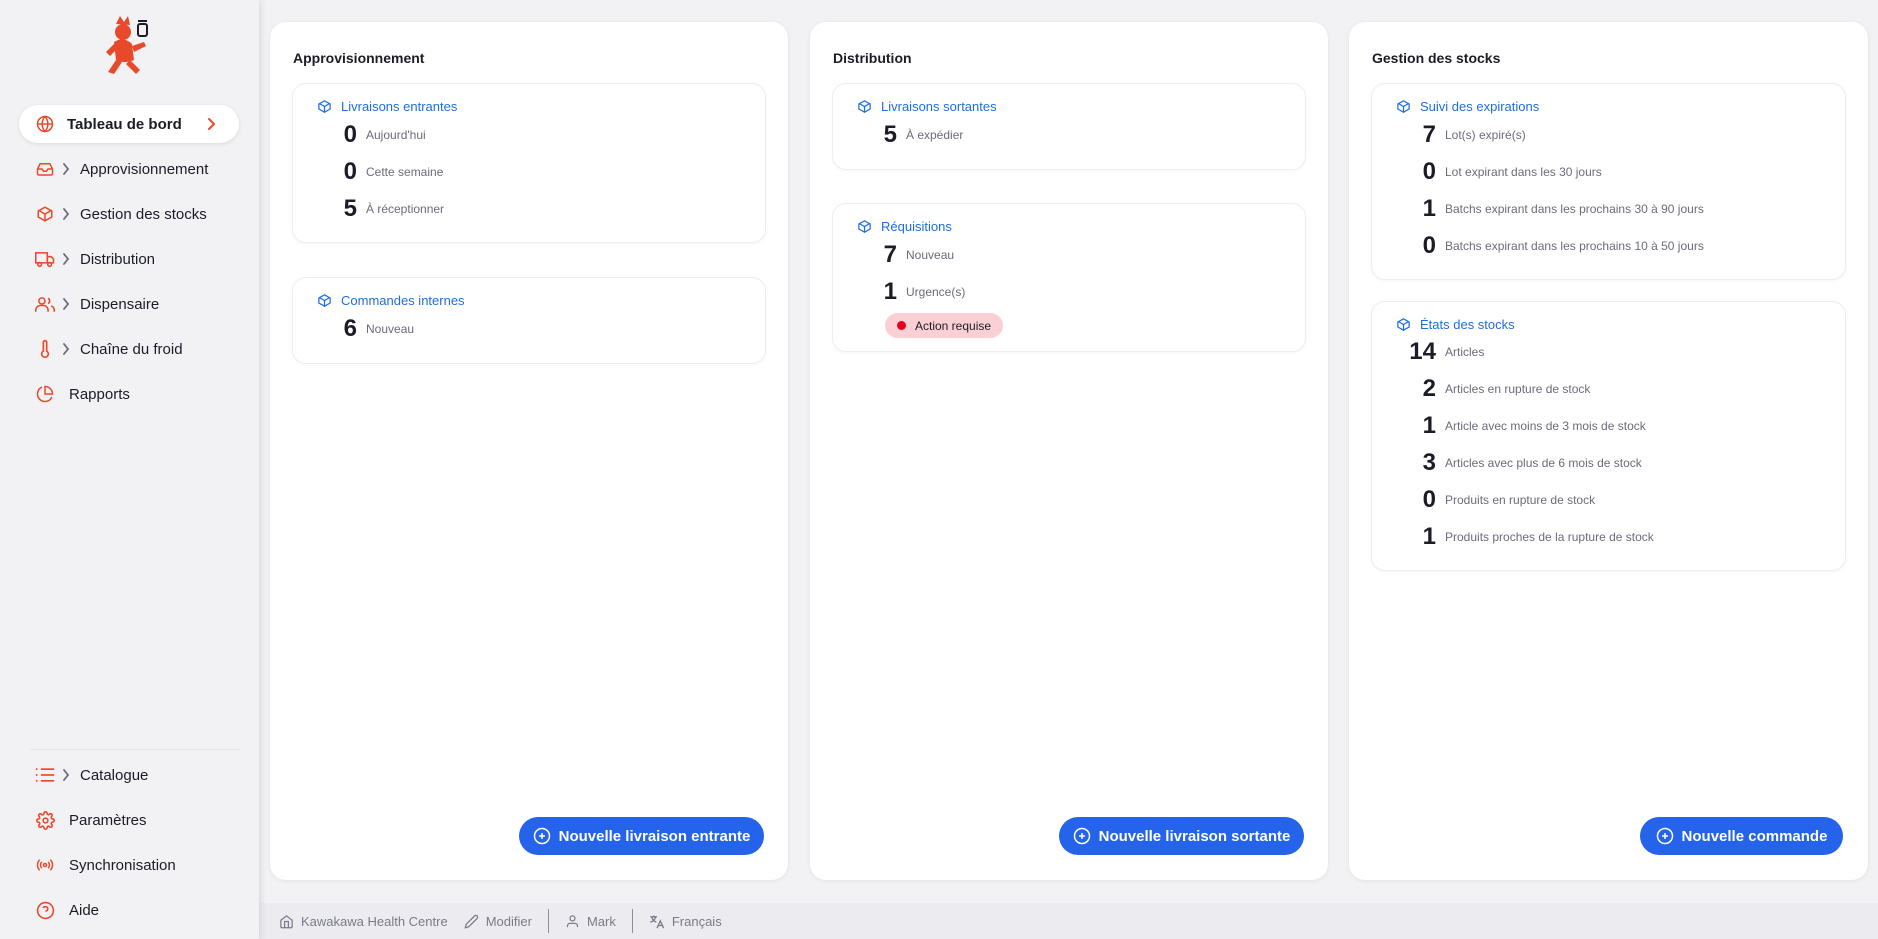 The height and width of the screenshot is (939, 1878). Describe the element at coordinates (129, 124) in the screenshot. I see `nav-item-dashboard: Tableau de bord` at that location.